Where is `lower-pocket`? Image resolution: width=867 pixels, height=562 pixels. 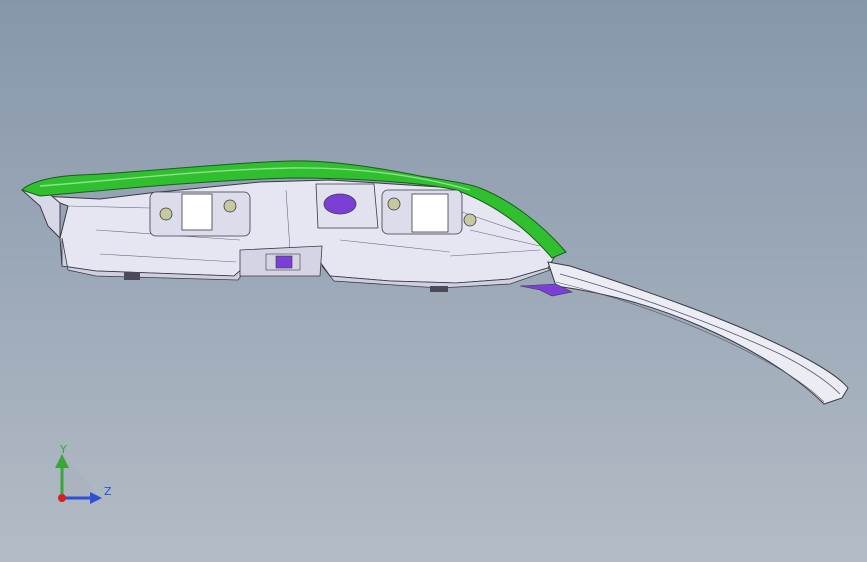 lower-pocket is located at coordinates (281, 261).